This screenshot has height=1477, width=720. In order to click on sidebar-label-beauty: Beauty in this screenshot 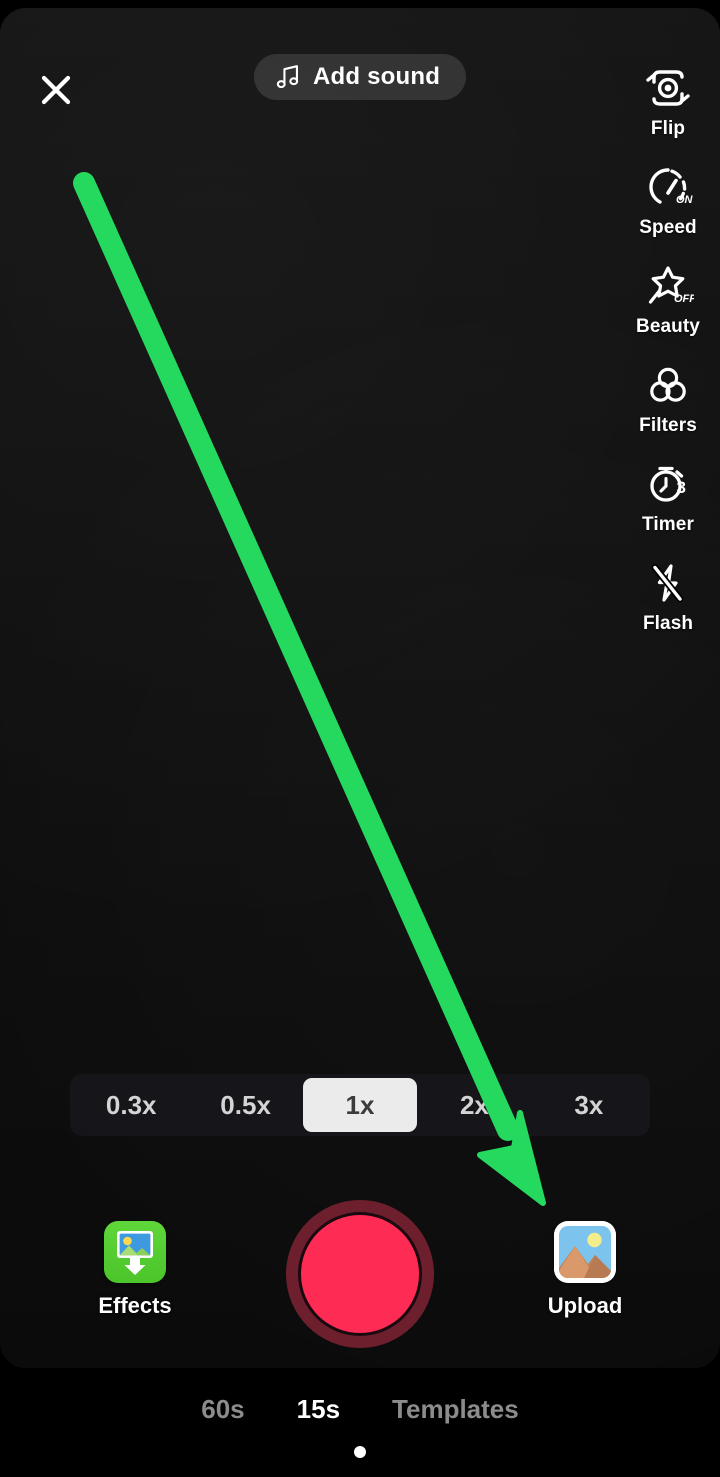, I will do `click(668, 326)`.